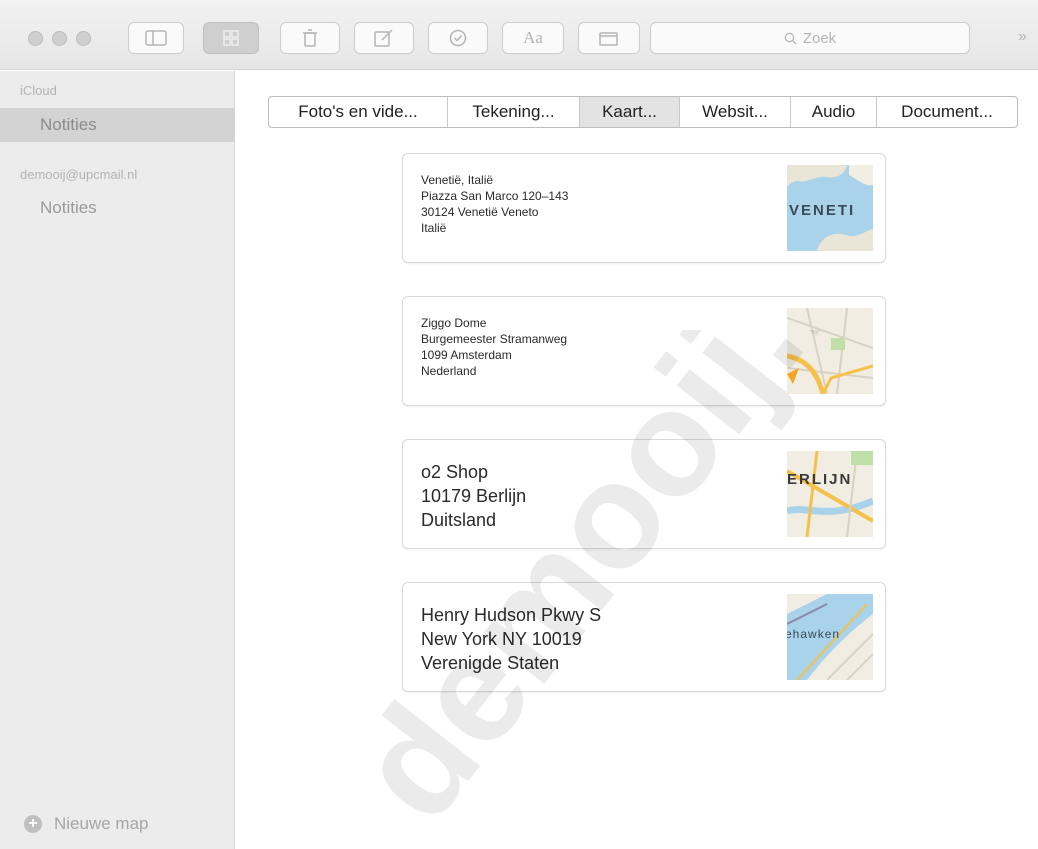  I want to click on svg-text: ERLIJN, so click(819, 479).